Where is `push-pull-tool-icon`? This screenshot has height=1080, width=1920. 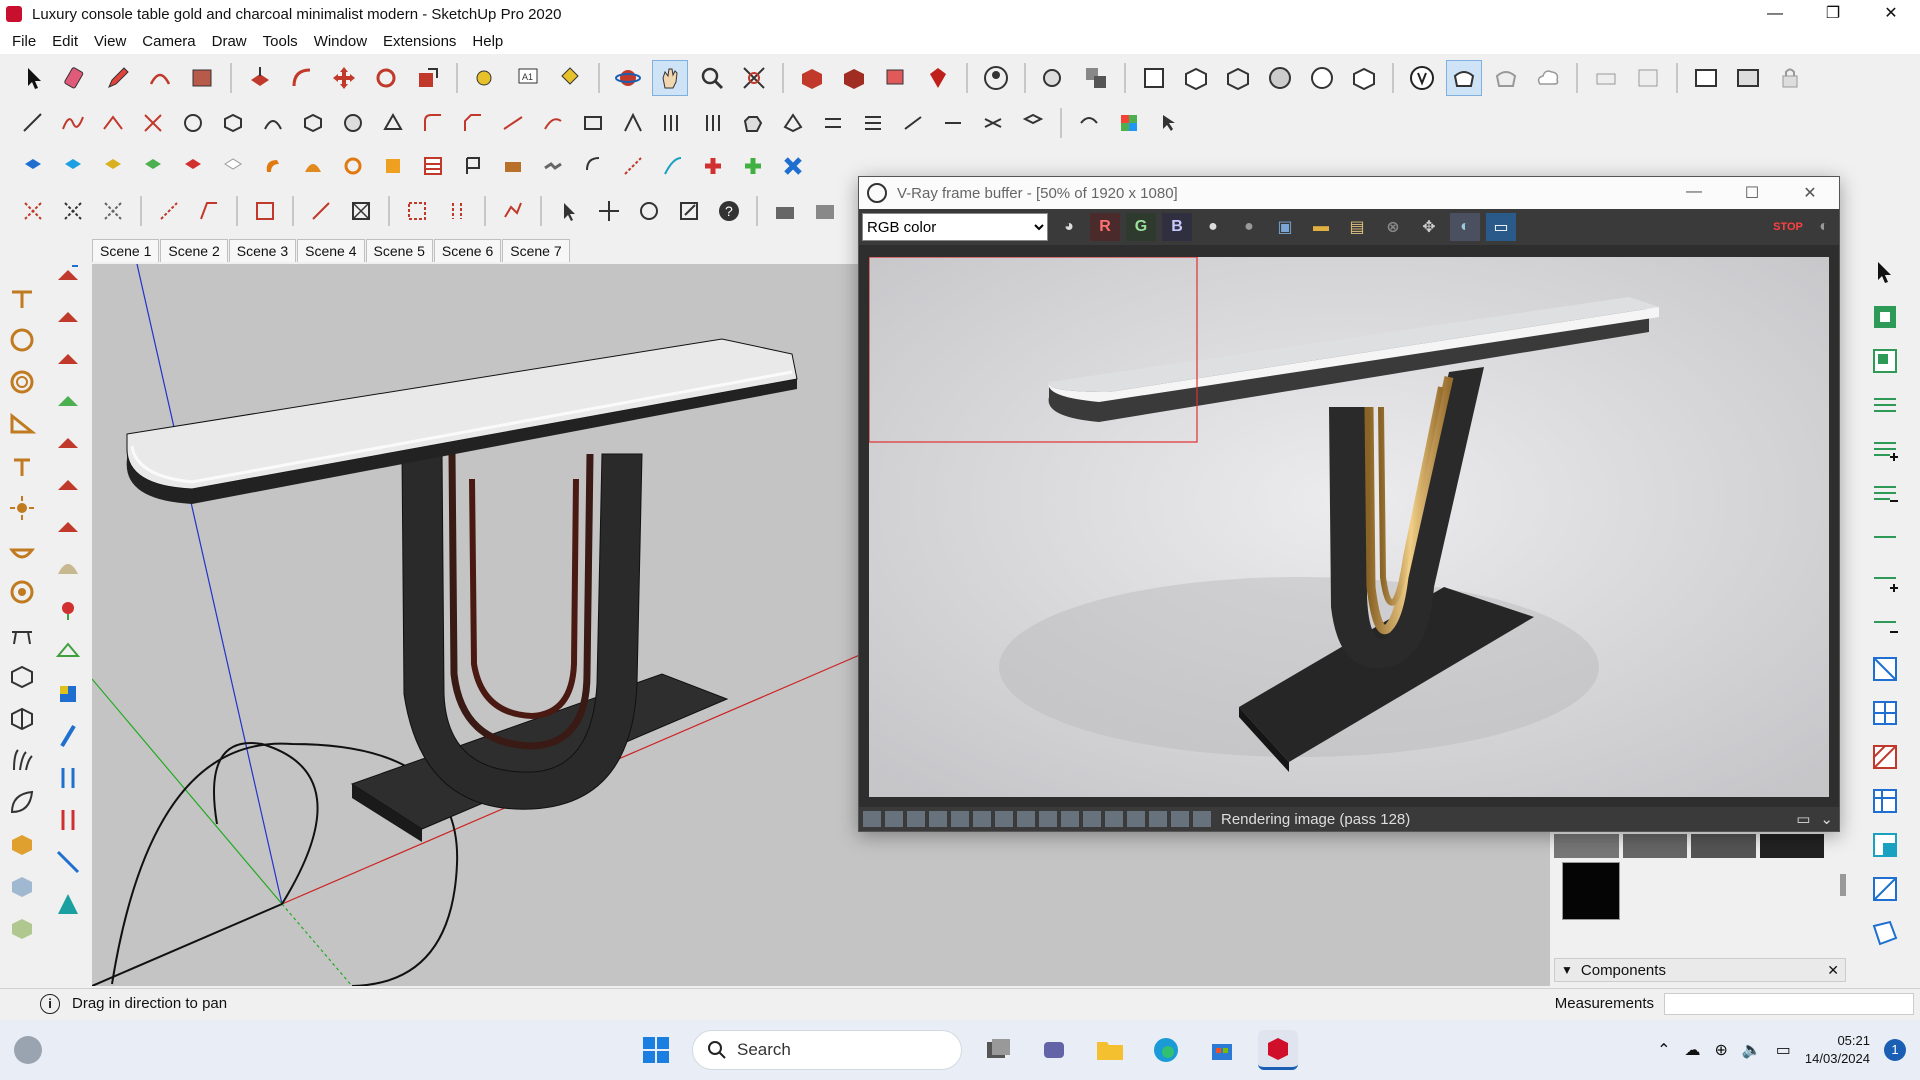 push-pull-tool-icon is located at coordinates (260, 78).